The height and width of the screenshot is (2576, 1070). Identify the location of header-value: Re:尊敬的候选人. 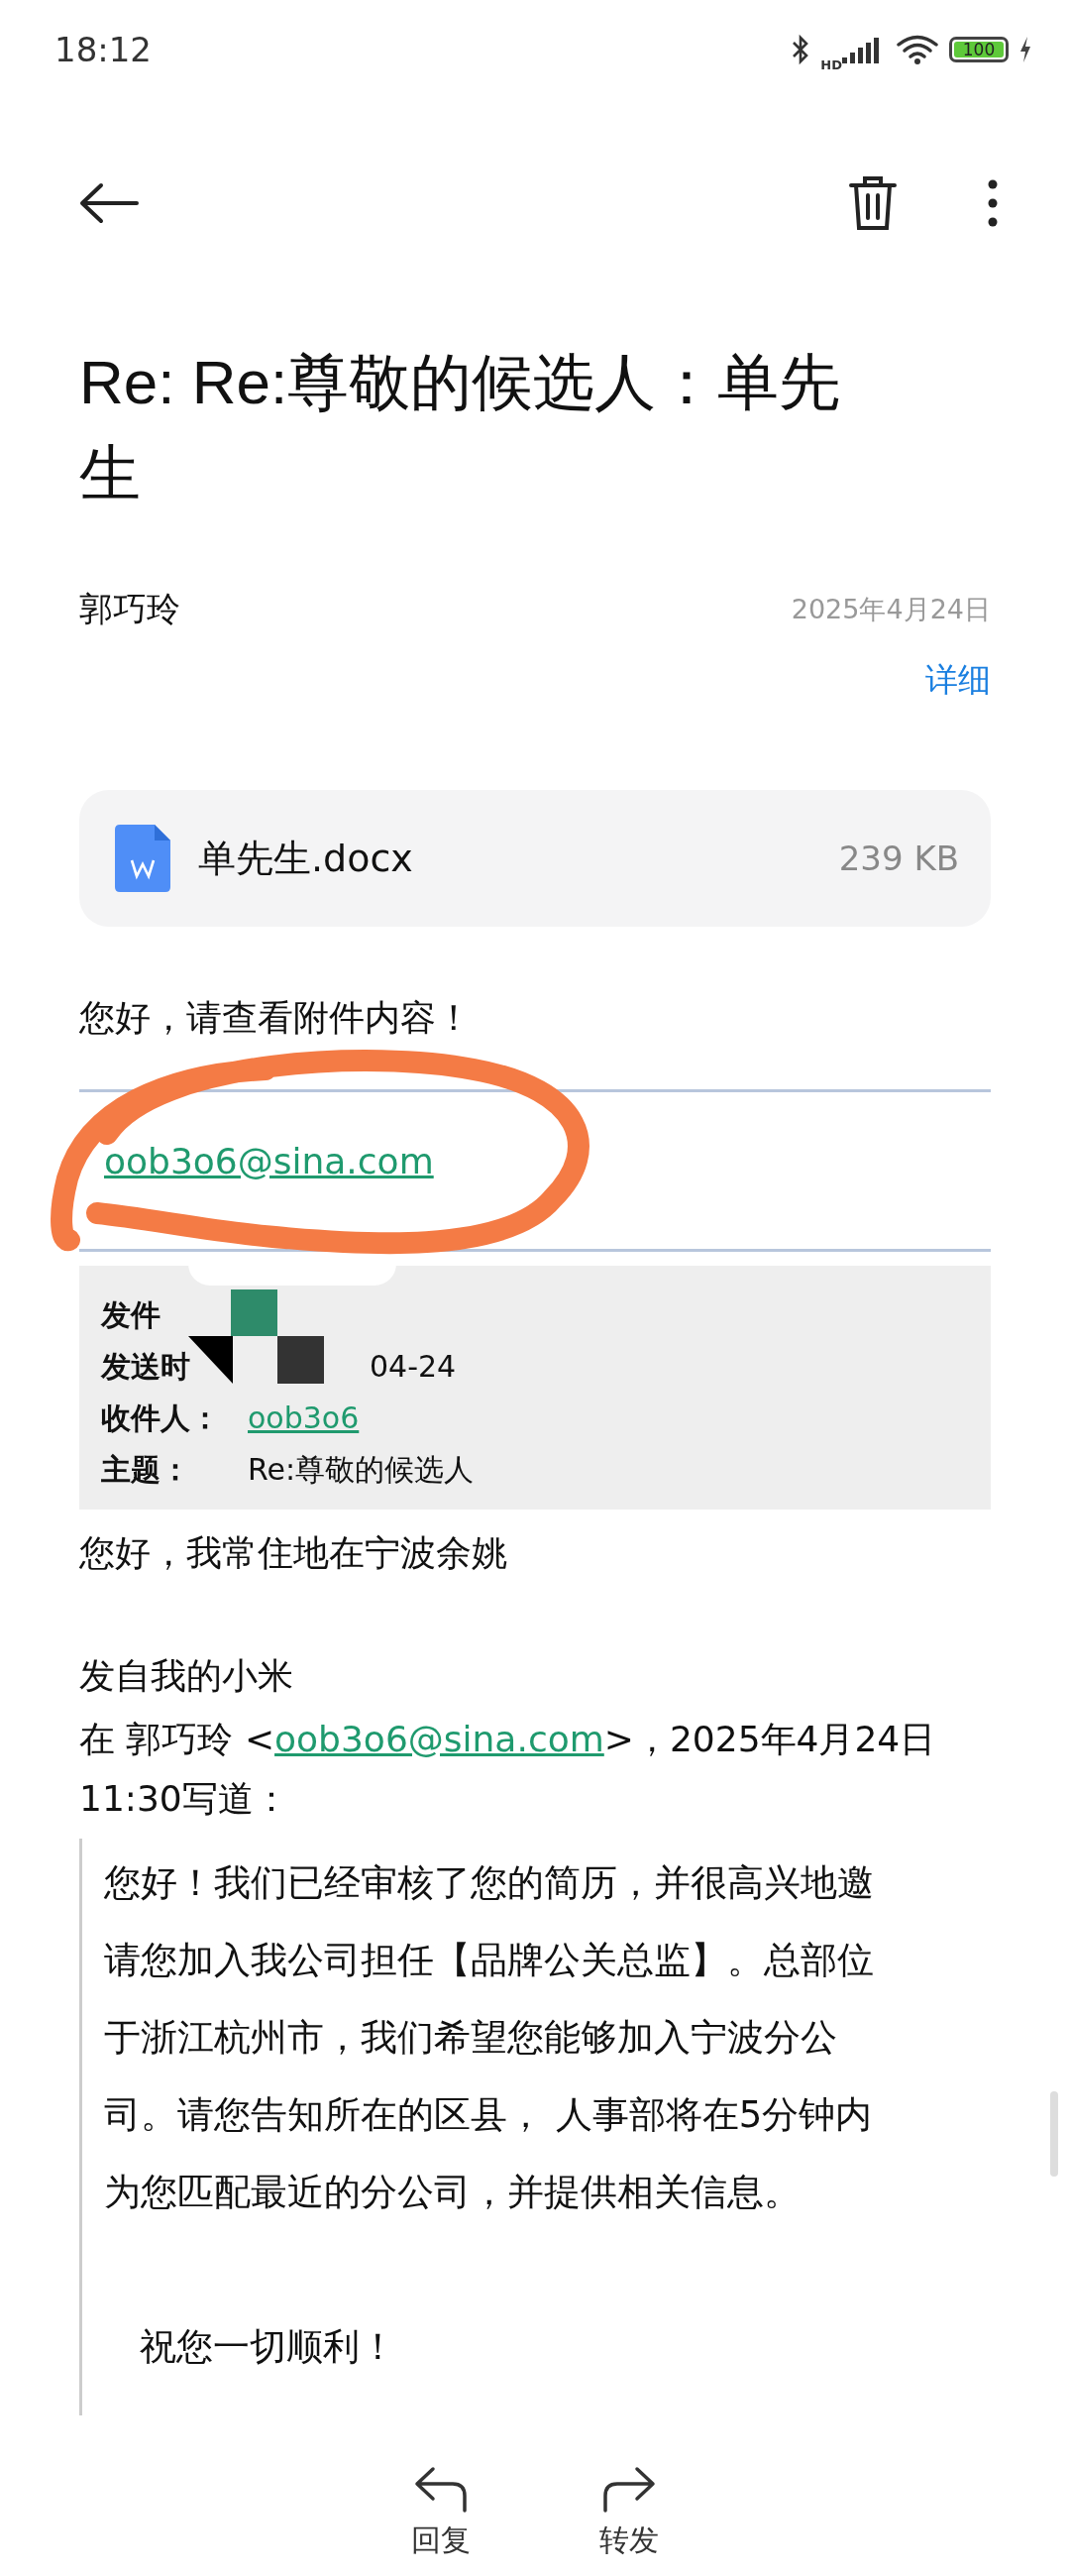
(361, 1470).